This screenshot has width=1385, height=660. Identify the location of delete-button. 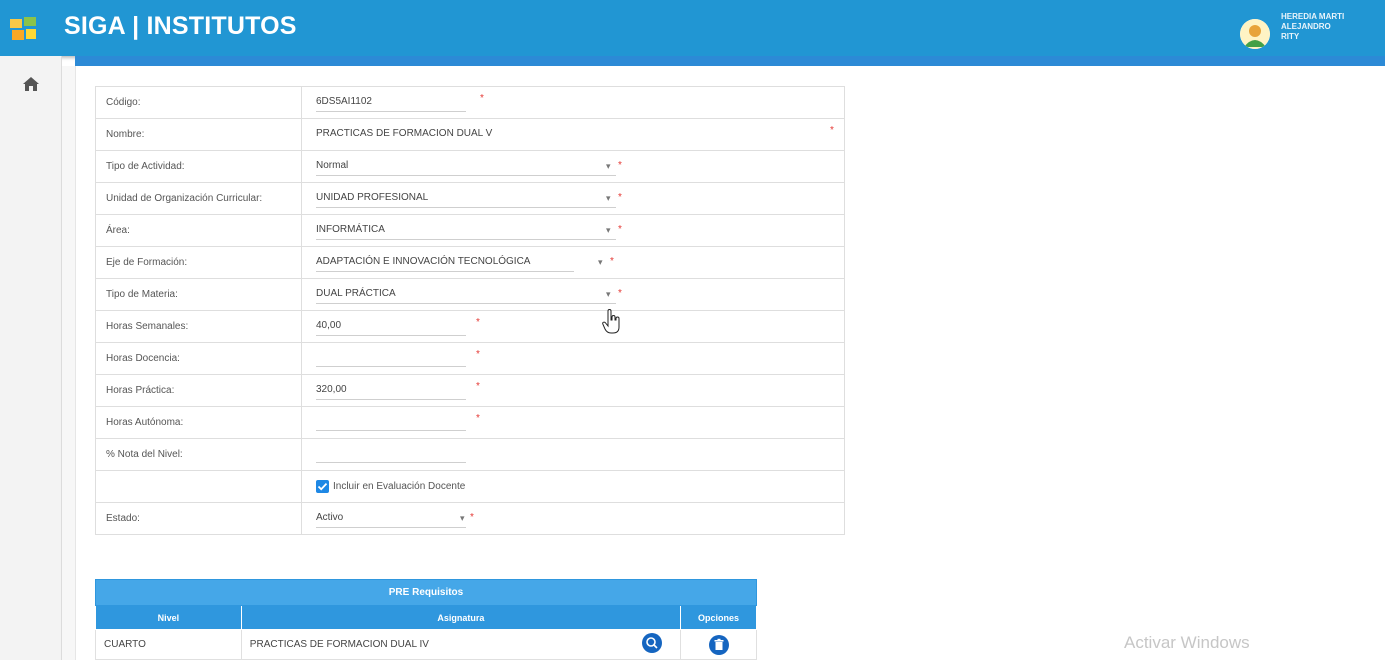
(719, 644).